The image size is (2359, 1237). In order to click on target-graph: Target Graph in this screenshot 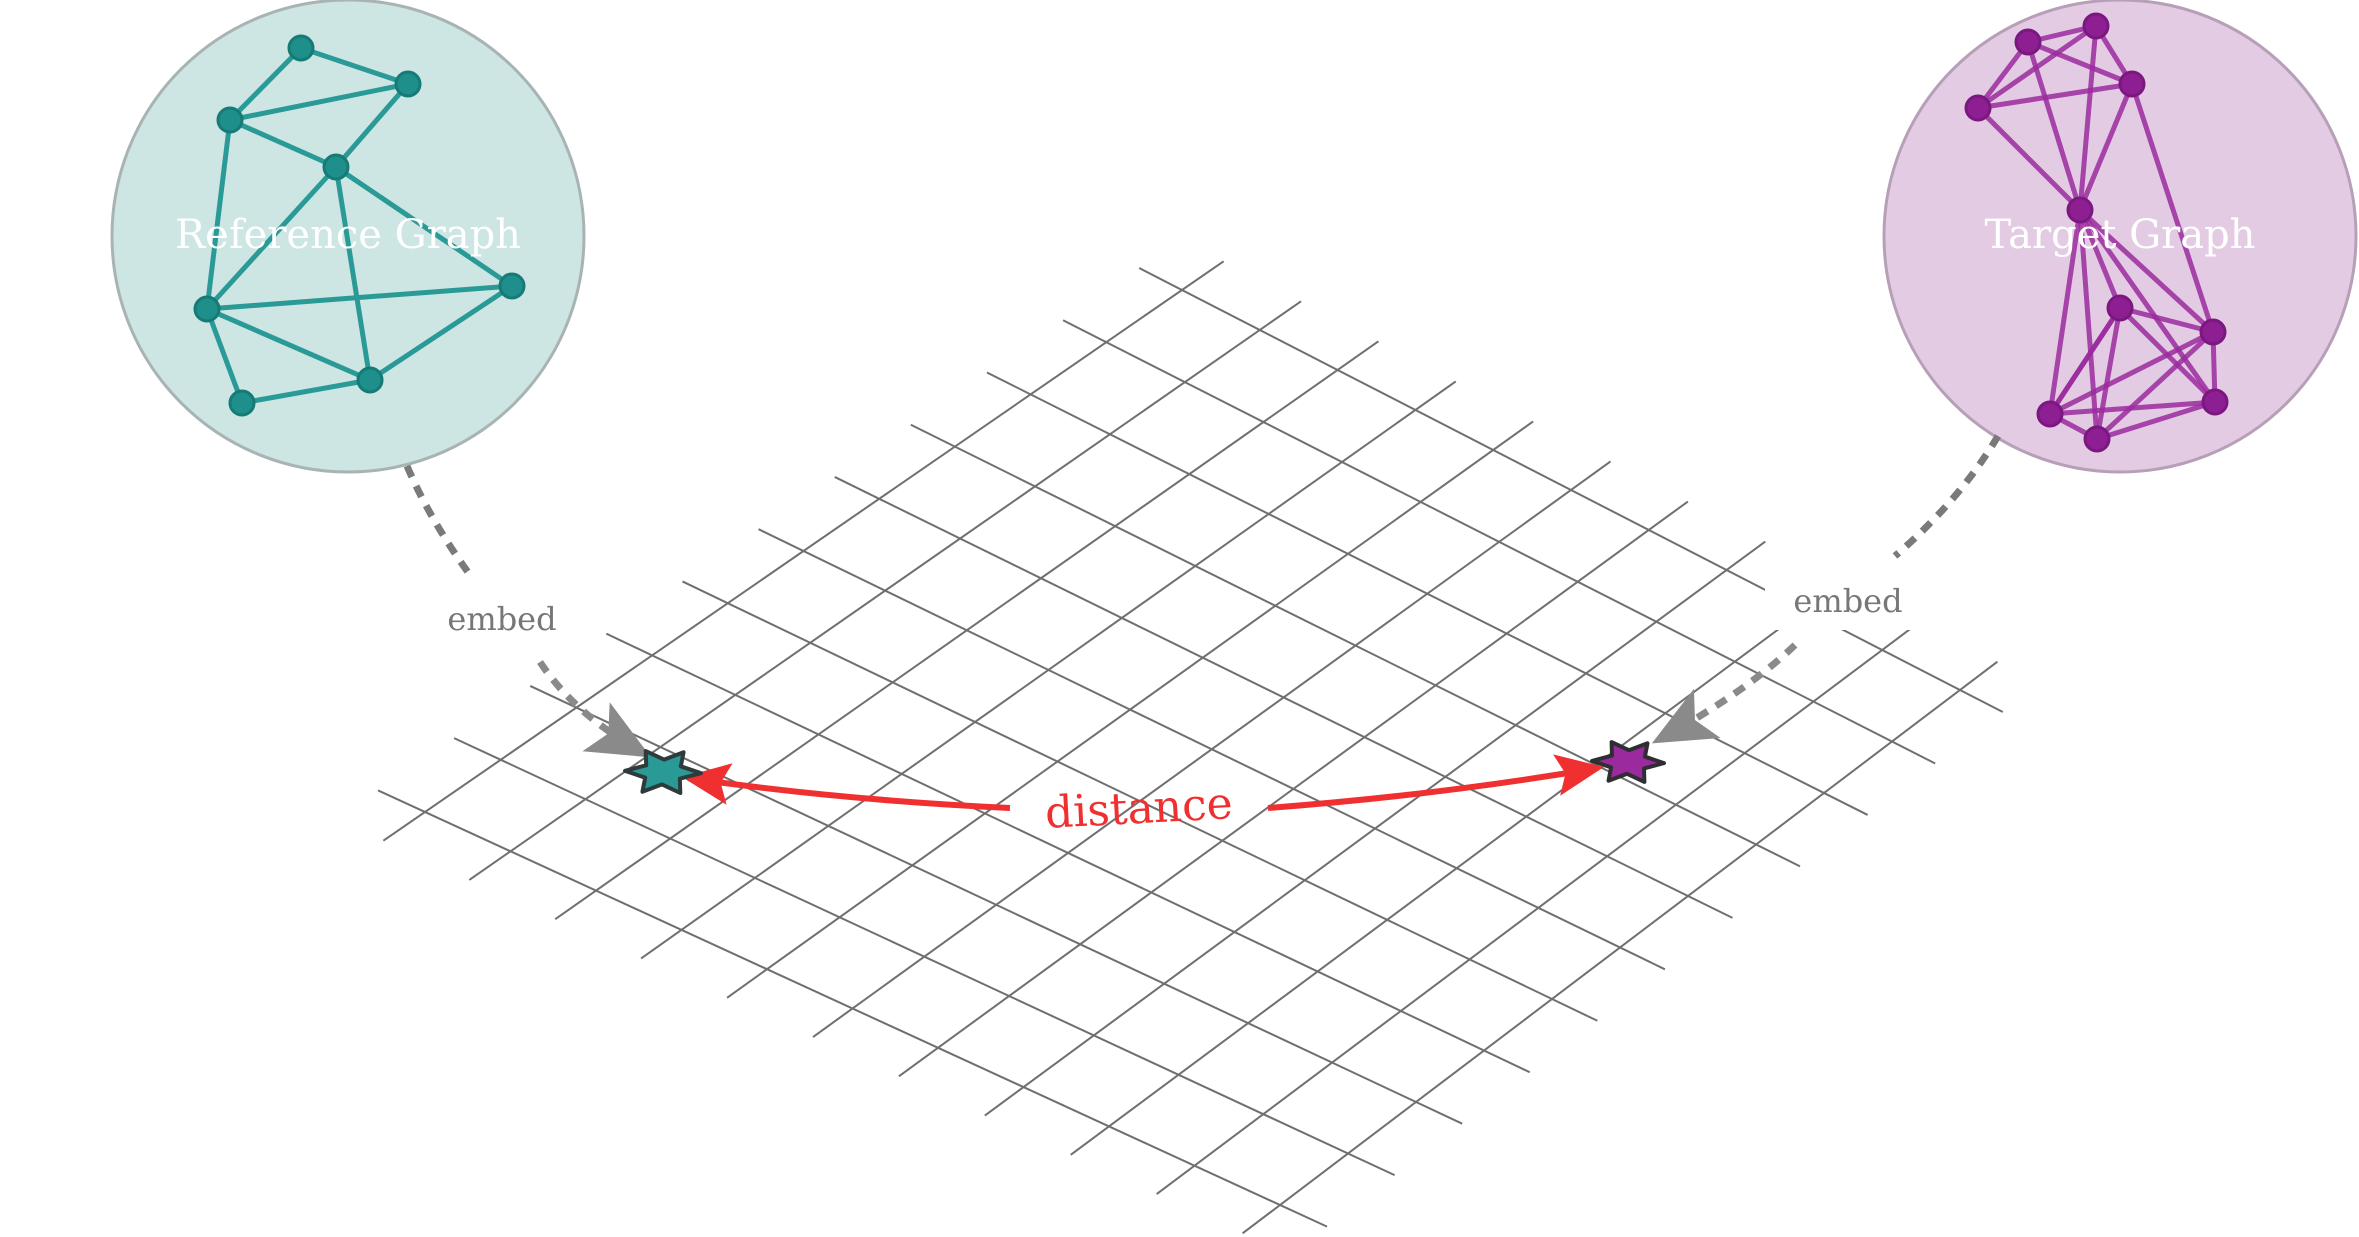, I will do `click(2120, 237)`.